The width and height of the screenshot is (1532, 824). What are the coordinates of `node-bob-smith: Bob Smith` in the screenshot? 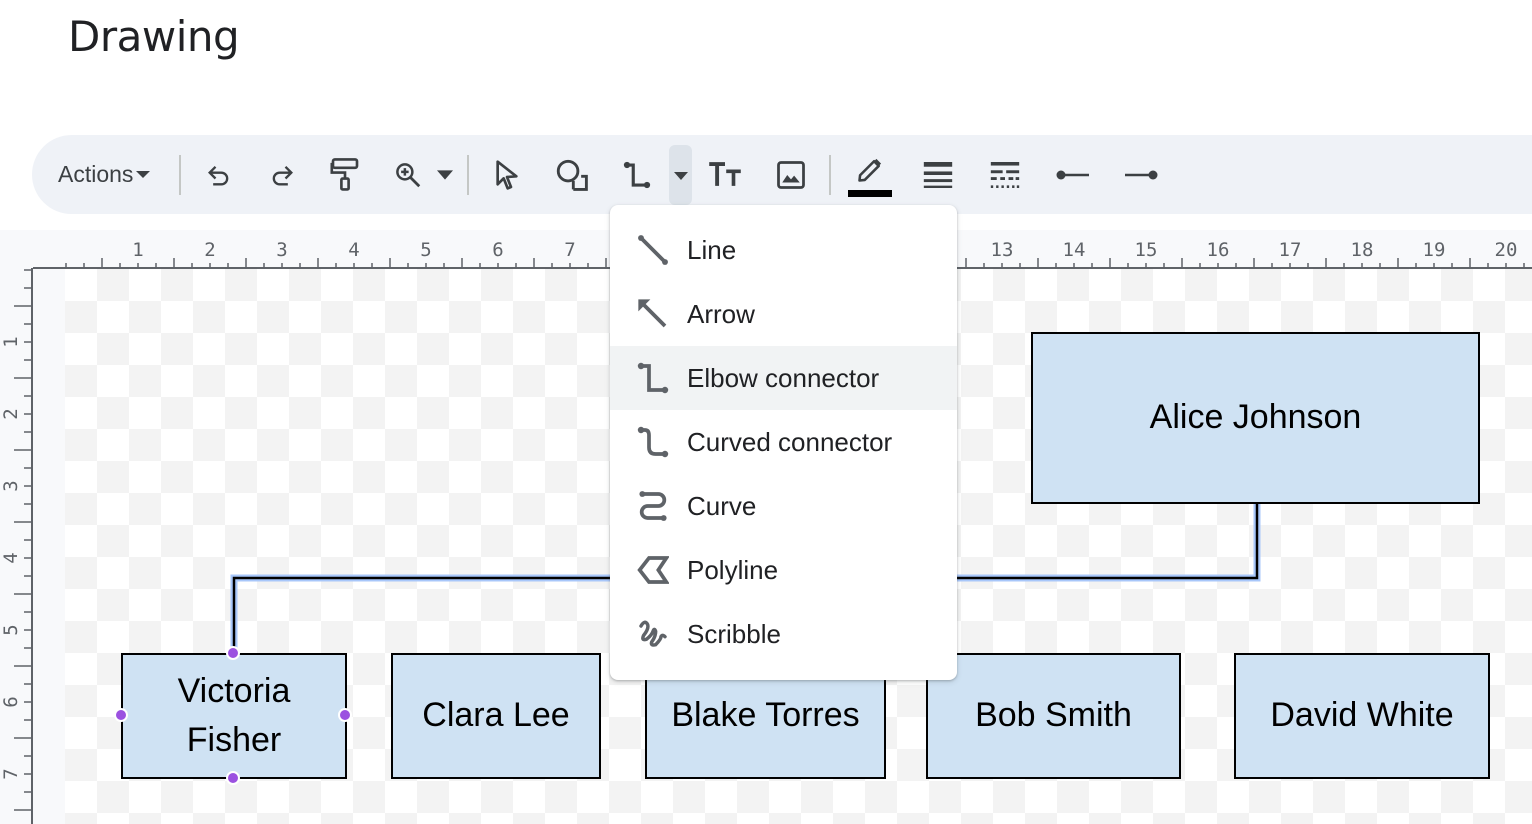 It's located at (1053, 716).